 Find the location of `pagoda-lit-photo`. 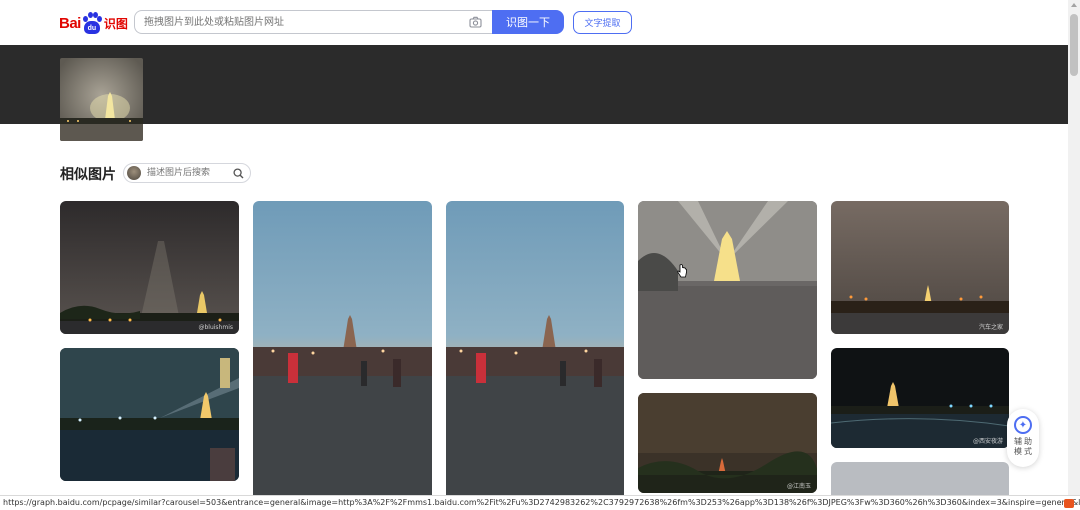

pagoda-lit-photo is located at coordinates (727, 290).